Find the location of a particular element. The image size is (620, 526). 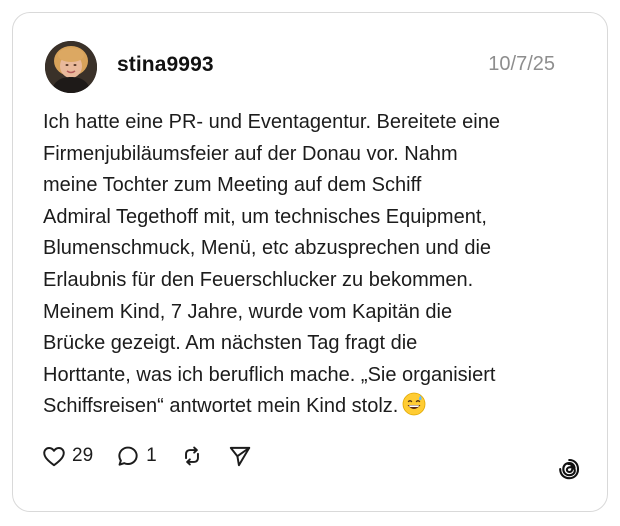

repost-button is located at coordinates (192, 456).